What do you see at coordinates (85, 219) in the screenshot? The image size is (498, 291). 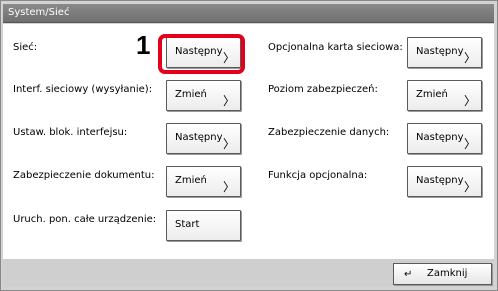 I see `restart-device-label: Uruch. pon. całe urządzenie:` at bounding box center [85, 219].